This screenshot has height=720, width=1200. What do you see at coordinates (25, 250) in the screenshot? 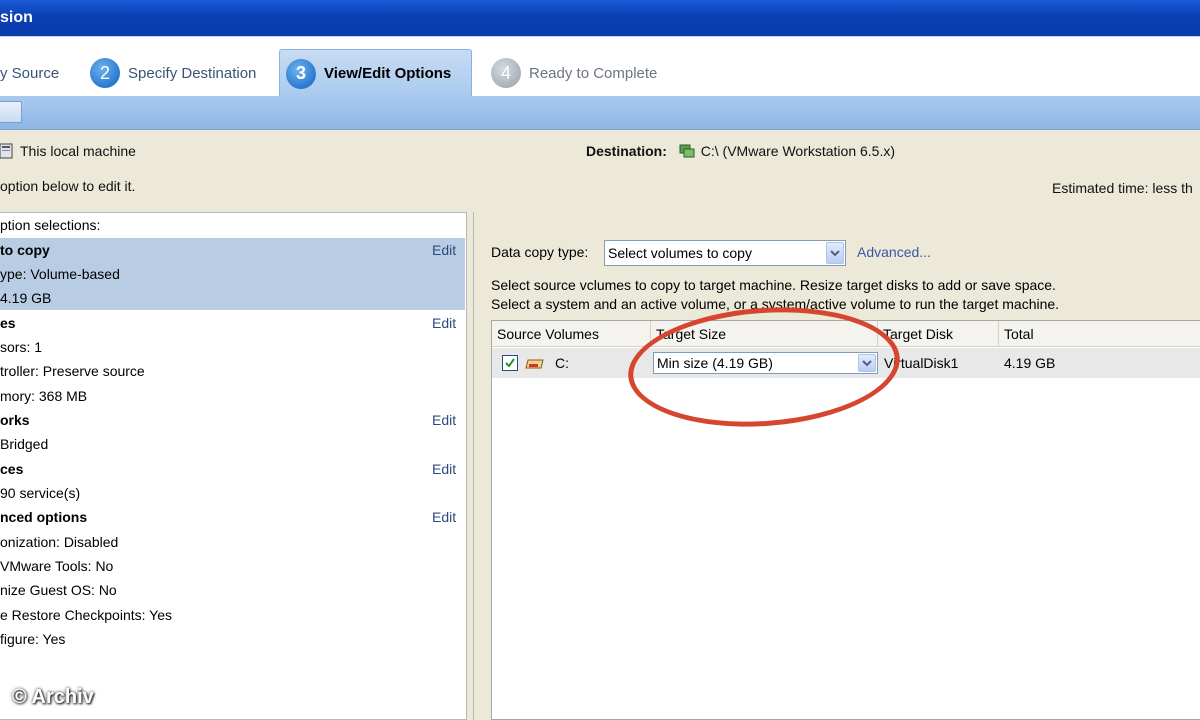
I see `option-title: to copy` at bounding box center [25, 250].